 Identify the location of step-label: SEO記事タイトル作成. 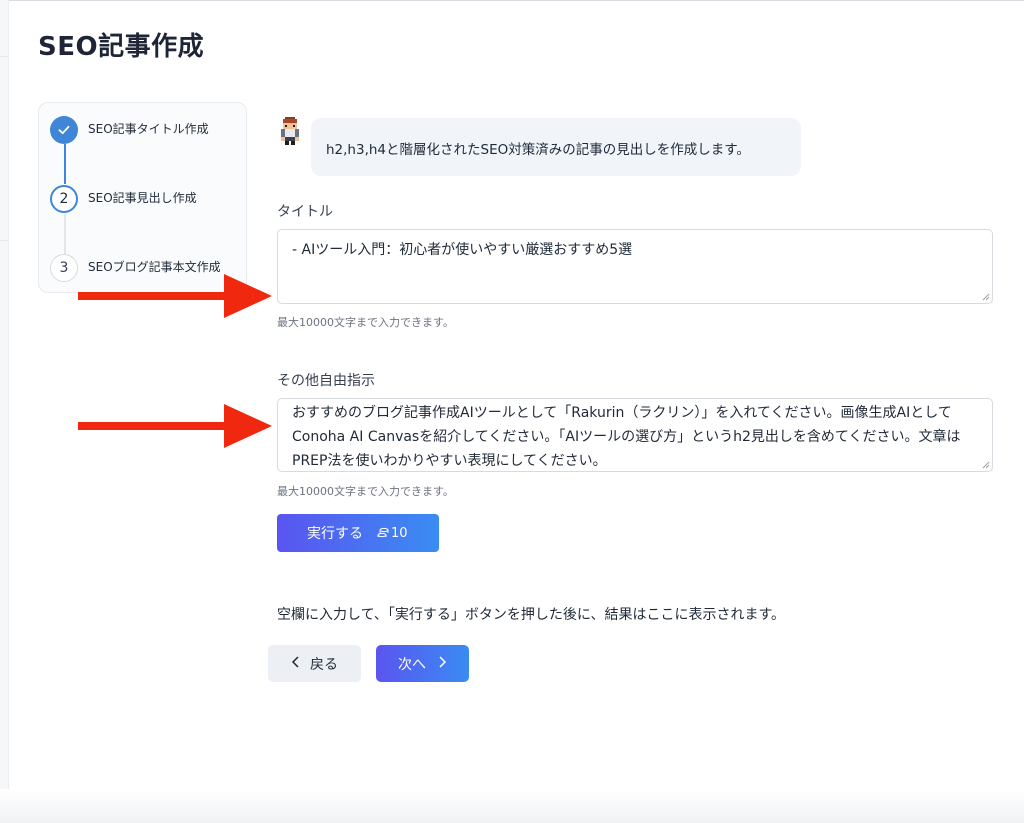
(148, 129).